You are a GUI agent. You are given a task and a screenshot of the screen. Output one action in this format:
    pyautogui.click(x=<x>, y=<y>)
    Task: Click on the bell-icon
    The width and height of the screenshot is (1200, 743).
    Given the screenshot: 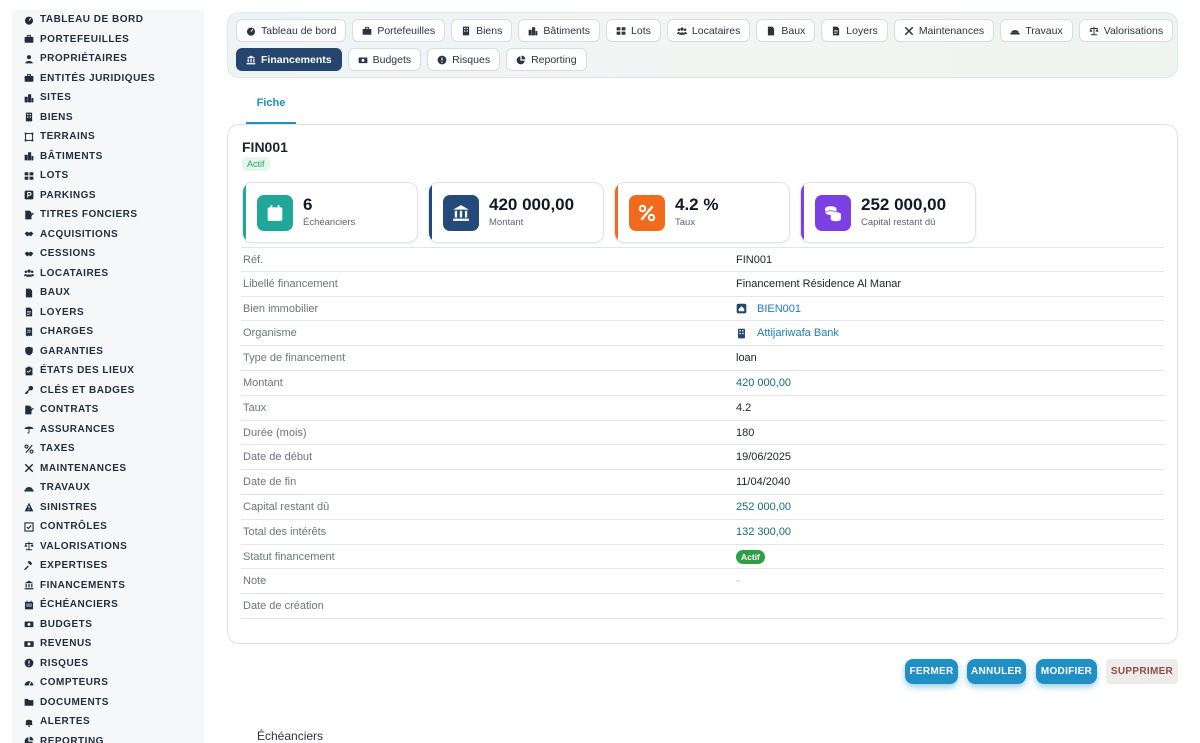 What is the action you would take?
    pyautogui.click(x=29, y=722)
    